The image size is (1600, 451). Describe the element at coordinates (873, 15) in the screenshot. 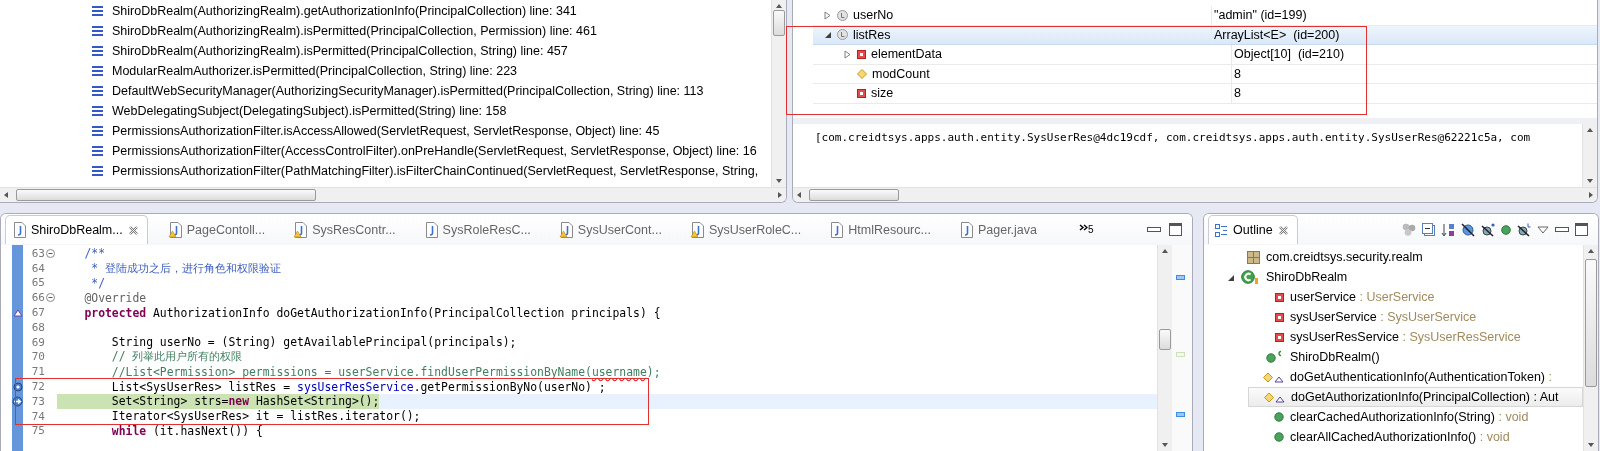

I see `variable-name: userNo` at that location.